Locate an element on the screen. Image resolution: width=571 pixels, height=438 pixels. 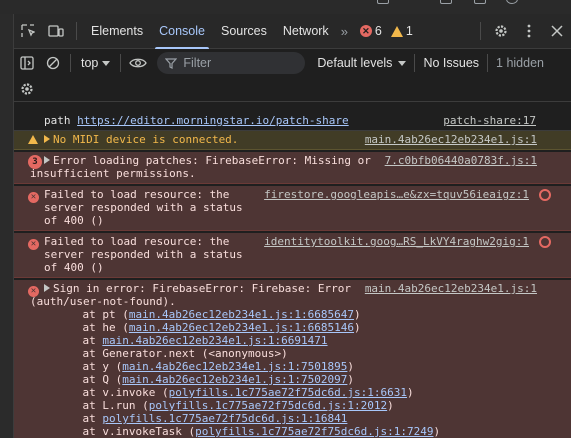
tab-console: Console is located at coordinates (182, 31).